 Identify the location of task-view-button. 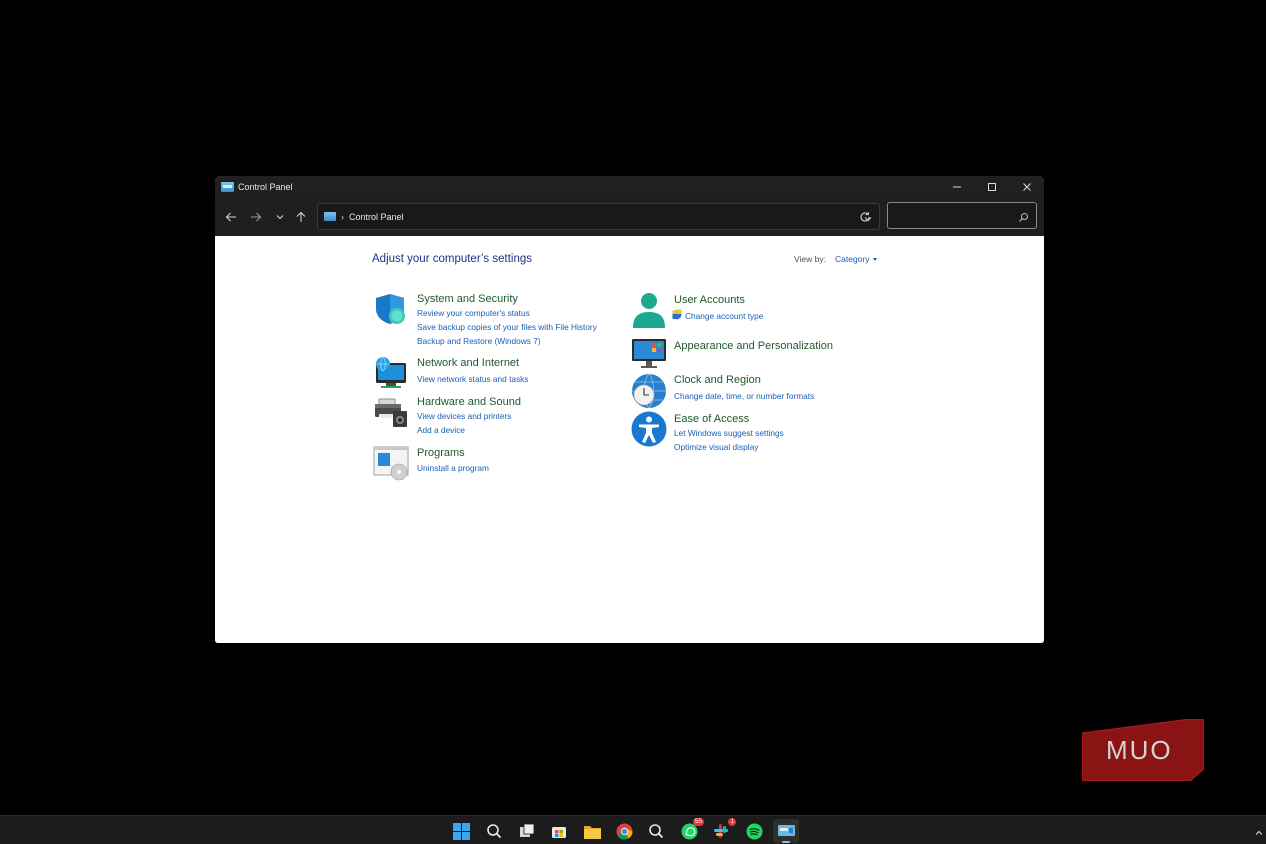
(527, 831).